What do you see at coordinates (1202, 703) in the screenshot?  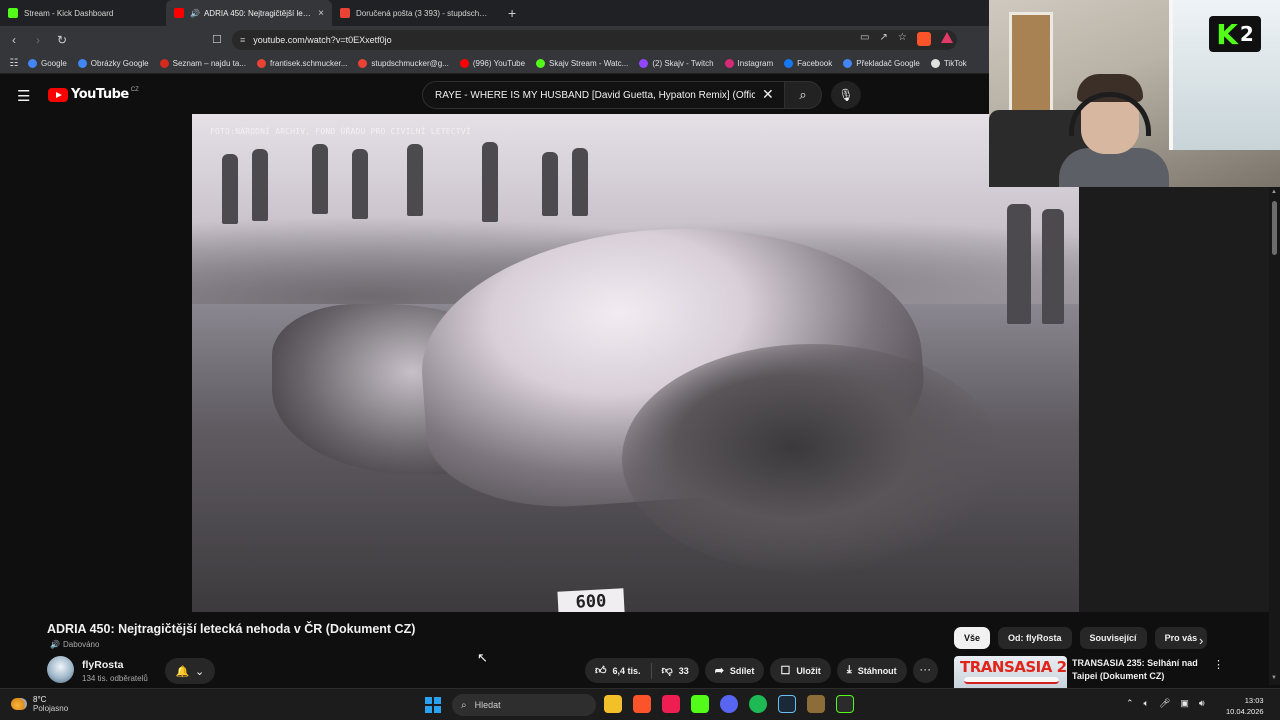 I see `volume-icon: 🔊︎` at bounding box center [1202, 703].